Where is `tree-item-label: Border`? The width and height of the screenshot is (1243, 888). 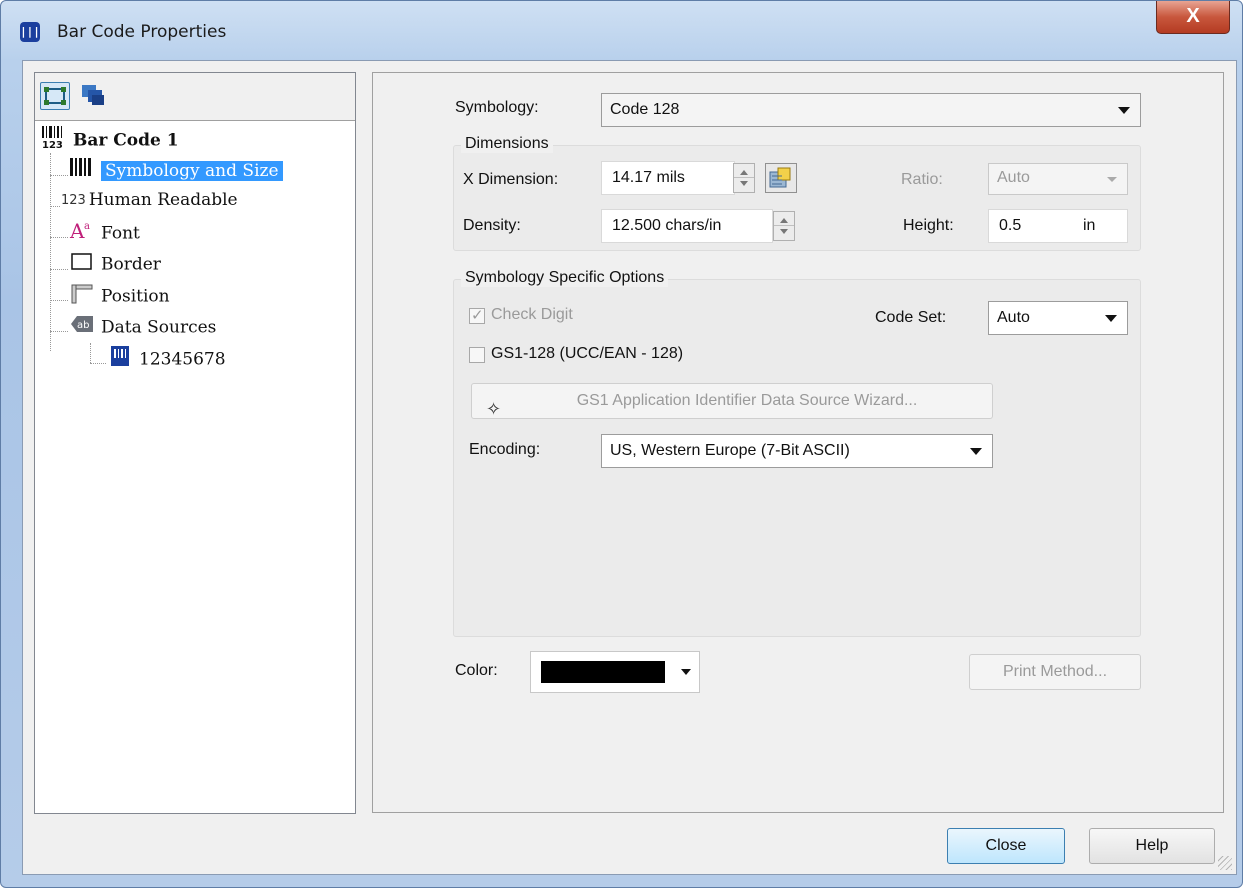
tree-item-label: Border is located at coordinates (131, 264).